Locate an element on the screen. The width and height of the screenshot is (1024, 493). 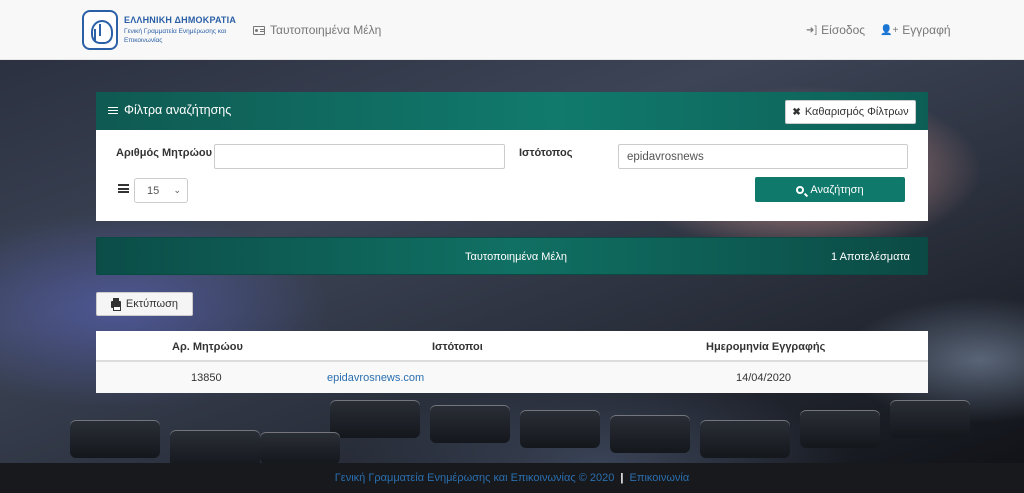
header-websites: Ιστότοποι is located at coordinates (457, 347).